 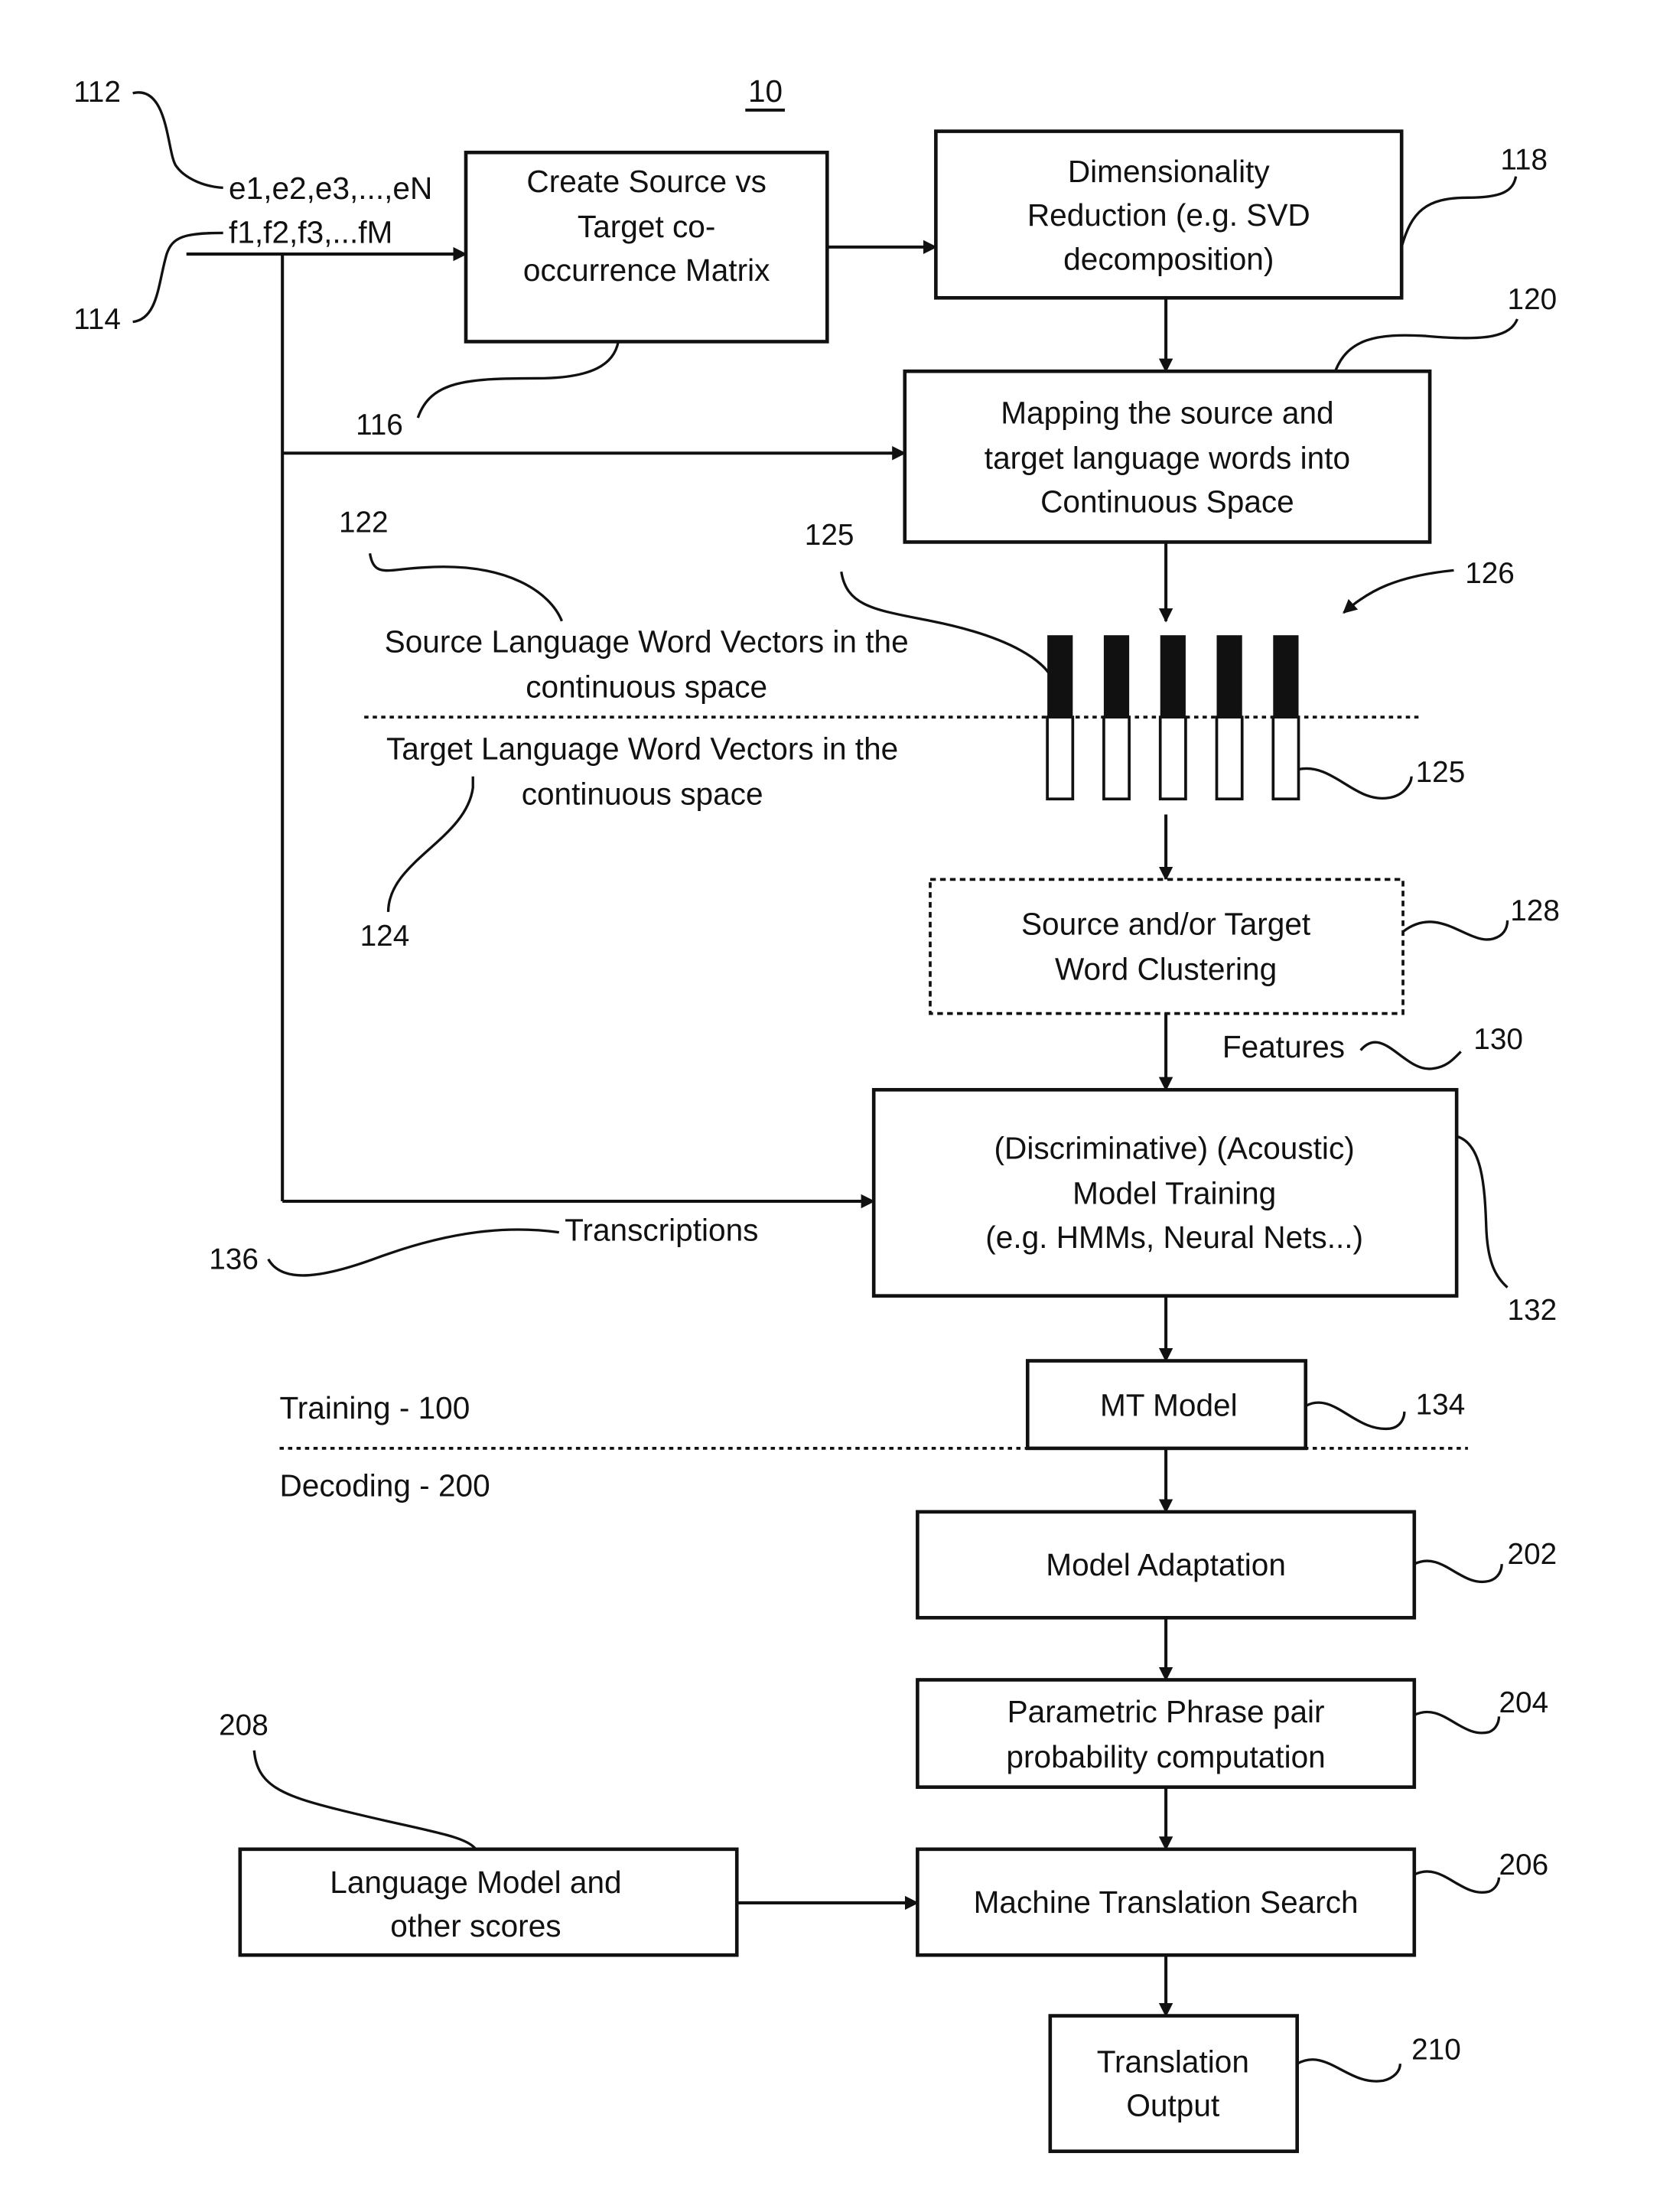 What do you see at coordinates (97, 319) in the screenshot?
I see `ref-114: 114` at bounding box center [97, 319].